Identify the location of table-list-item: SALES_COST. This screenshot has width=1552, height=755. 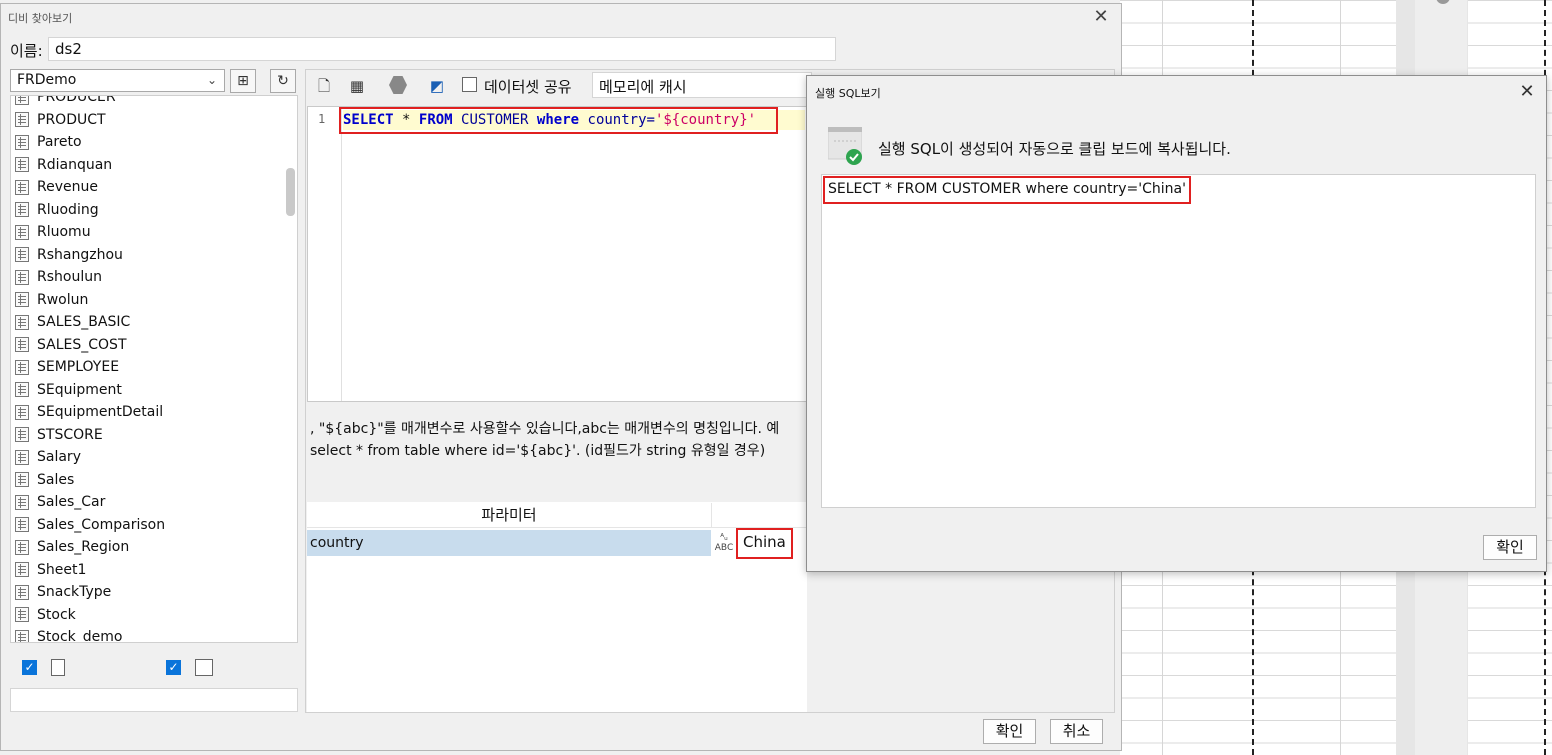
(151, 345).